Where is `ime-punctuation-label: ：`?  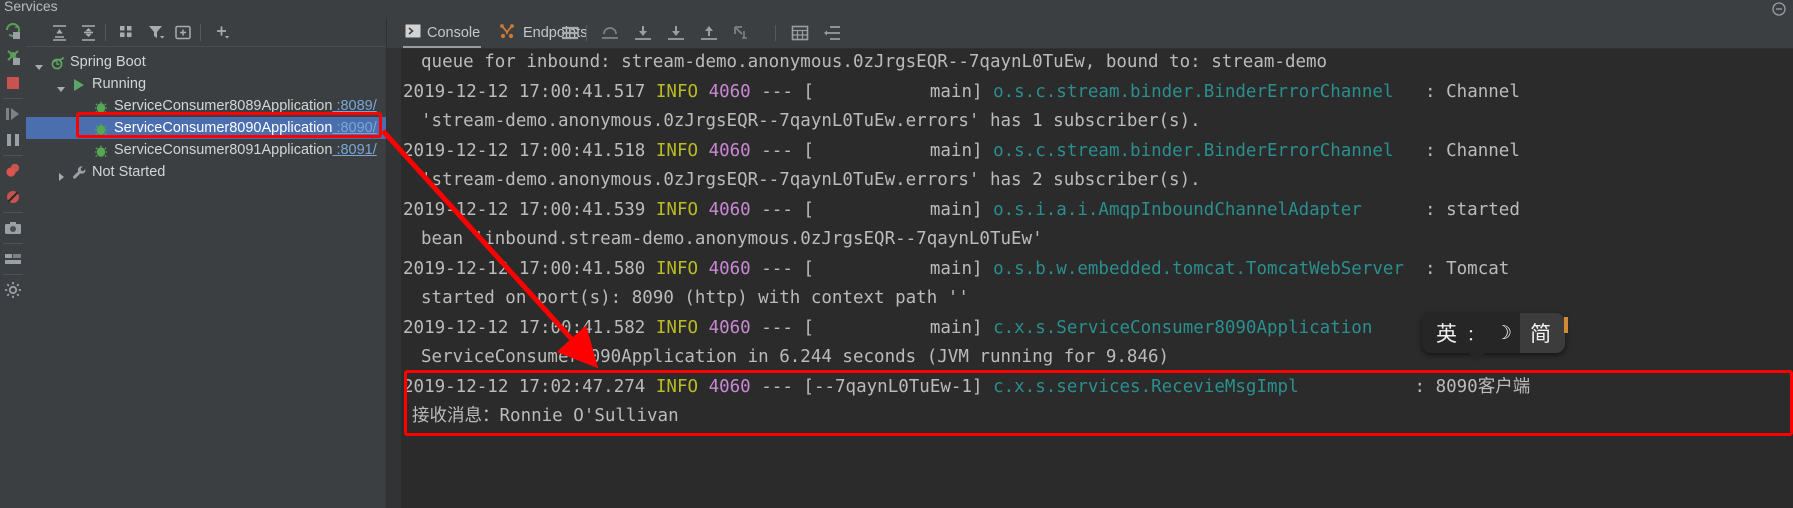
ime-punctuation-label: ： is located at coordinates (1475, 333).